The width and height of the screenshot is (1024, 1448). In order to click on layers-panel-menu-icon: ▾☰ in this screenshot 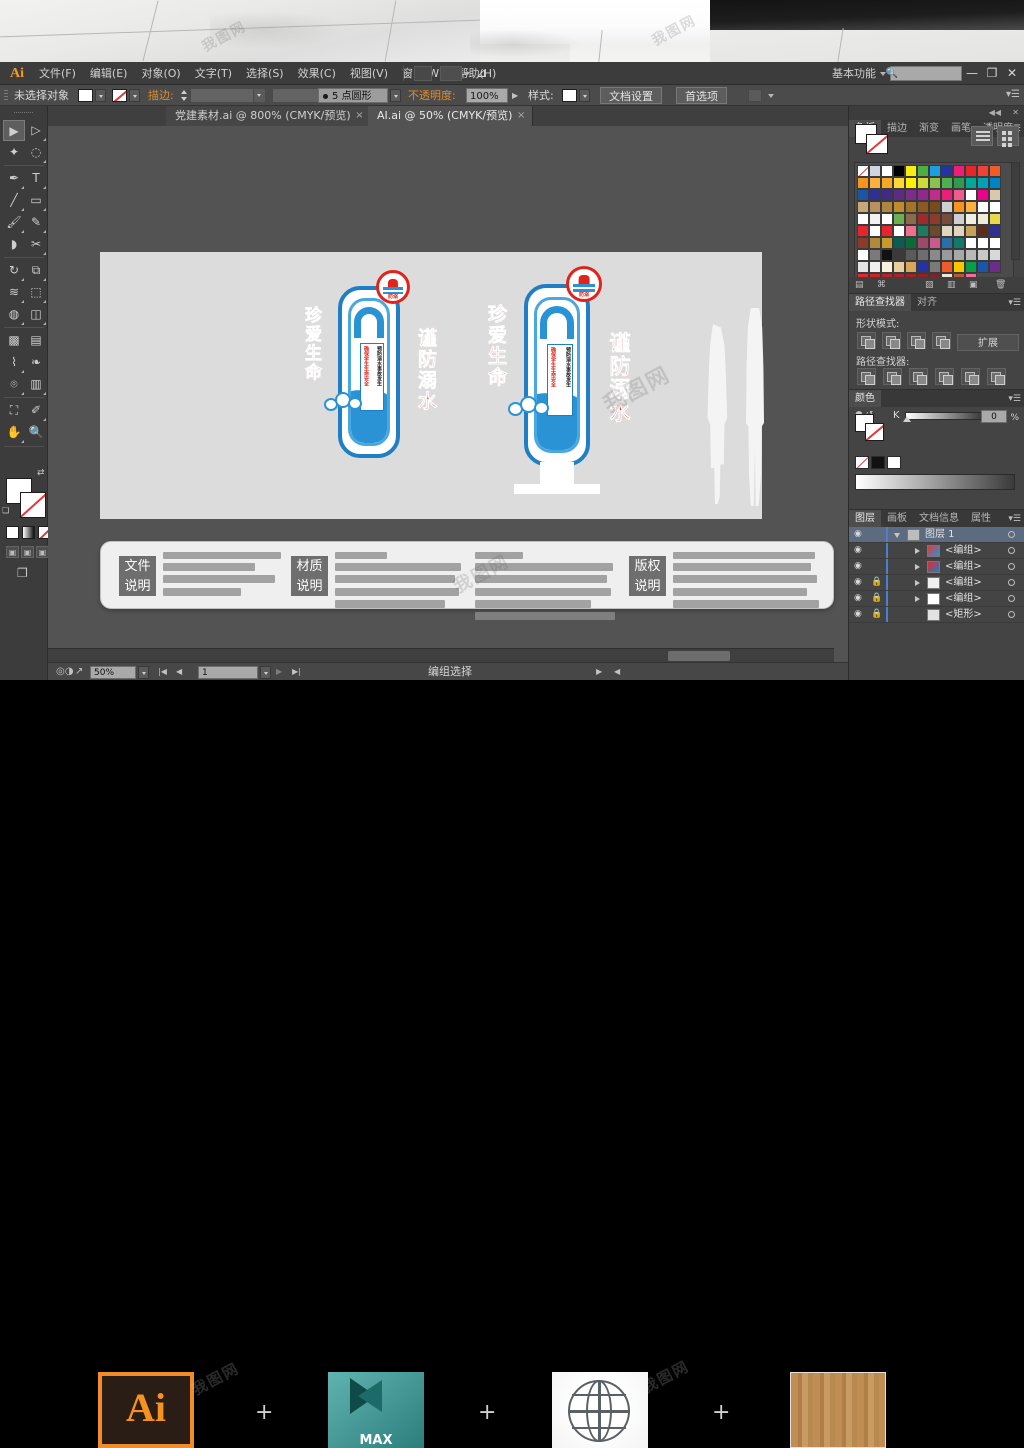, I will do `click(1014, 519)`.